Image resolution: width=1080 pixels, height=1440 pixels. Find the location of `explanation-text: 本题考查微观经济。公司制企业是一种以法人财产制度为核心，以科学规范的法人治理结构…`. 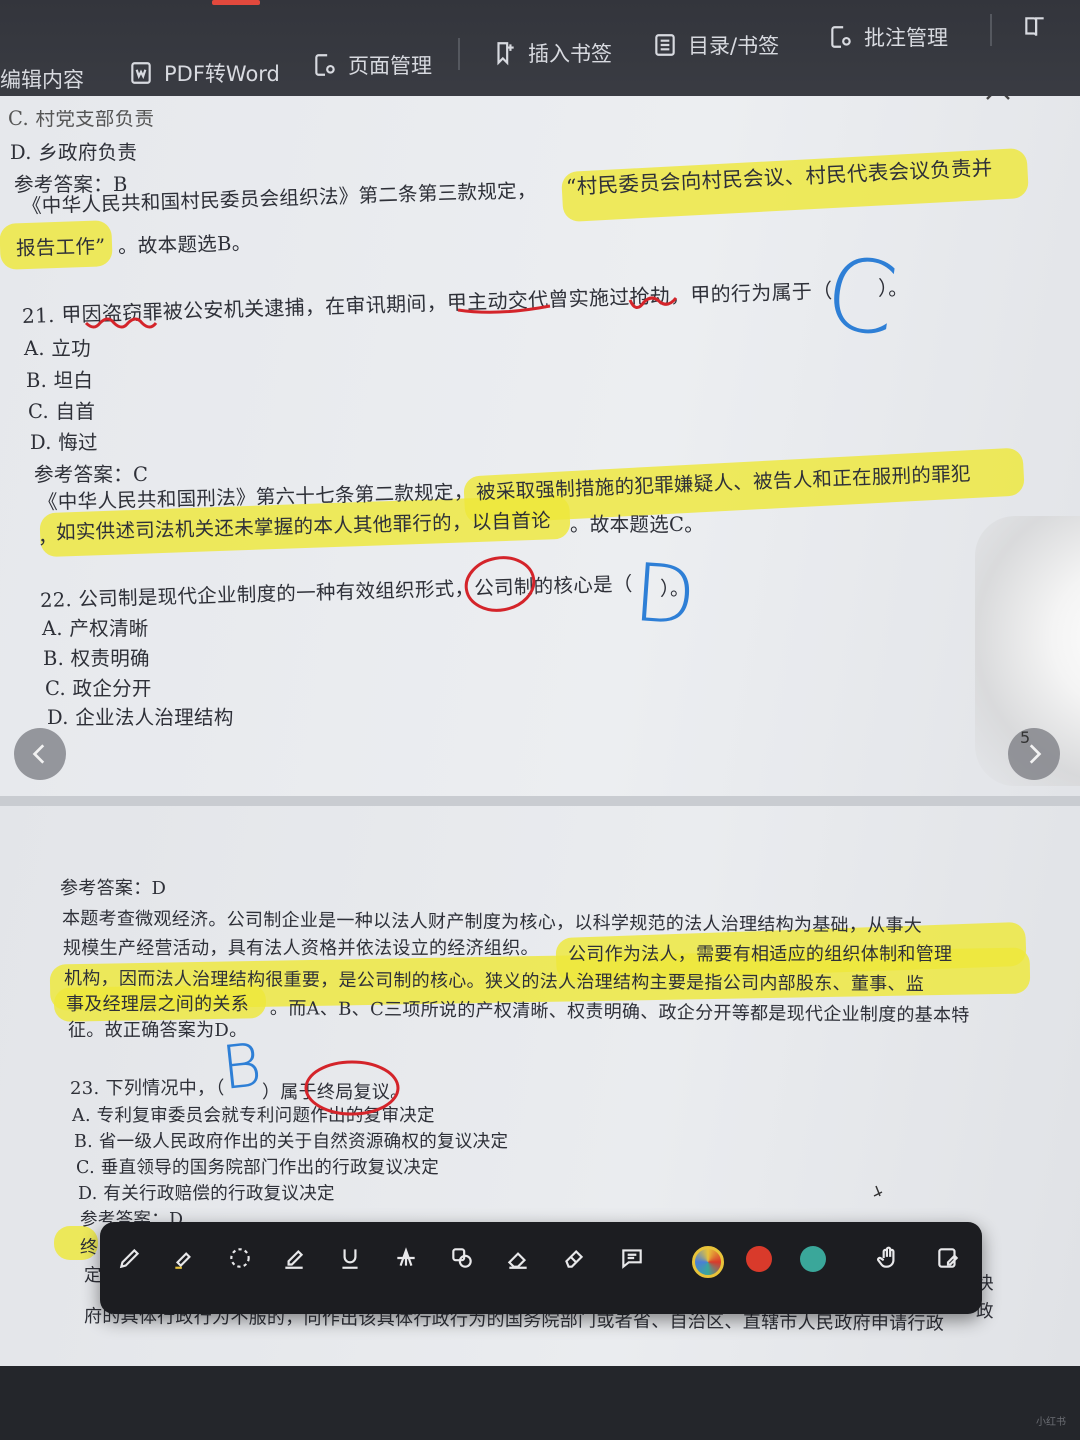

explanation-text: 本题考查微观经济。公司制企业是一种以法人财产制度为核心，以科学规范的法人治理结构… is located at coordinates (492, 922).